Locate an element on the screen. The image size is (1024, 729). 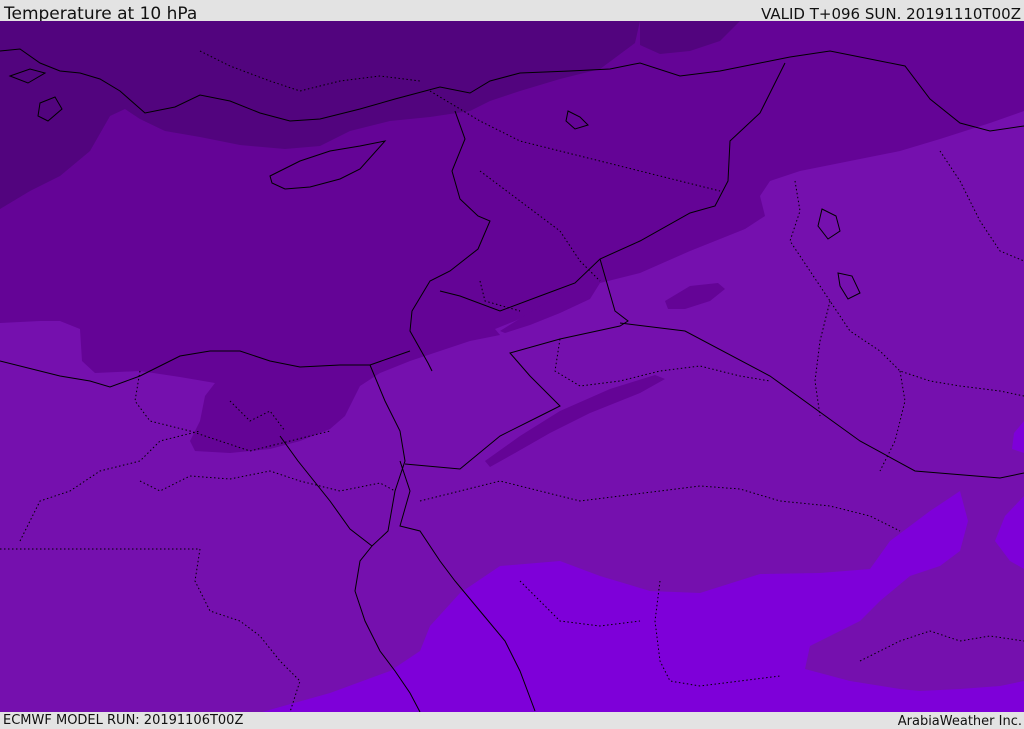
model-run-label: ECMWF MODEL RUN: 20191106T00Z is located at coordinates (123, 720).